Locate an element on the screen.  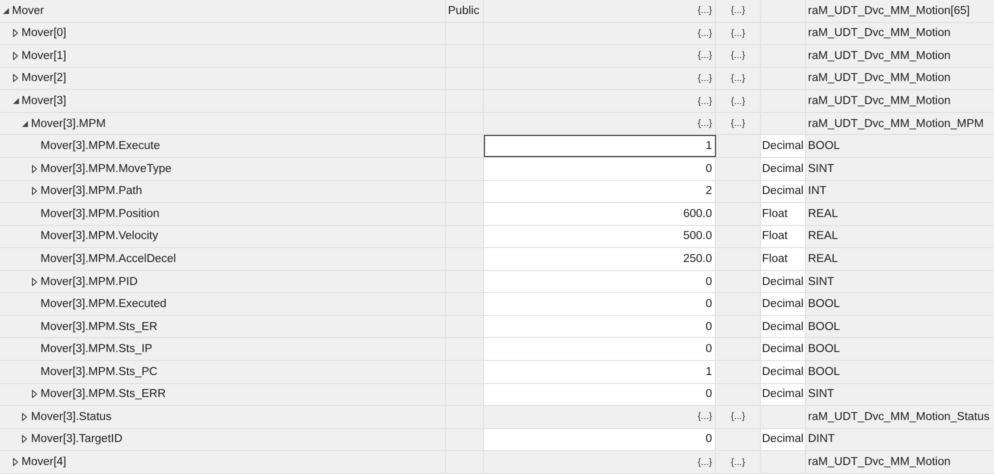
tag-name: Mover[1] is located at coordinates (44, 56).